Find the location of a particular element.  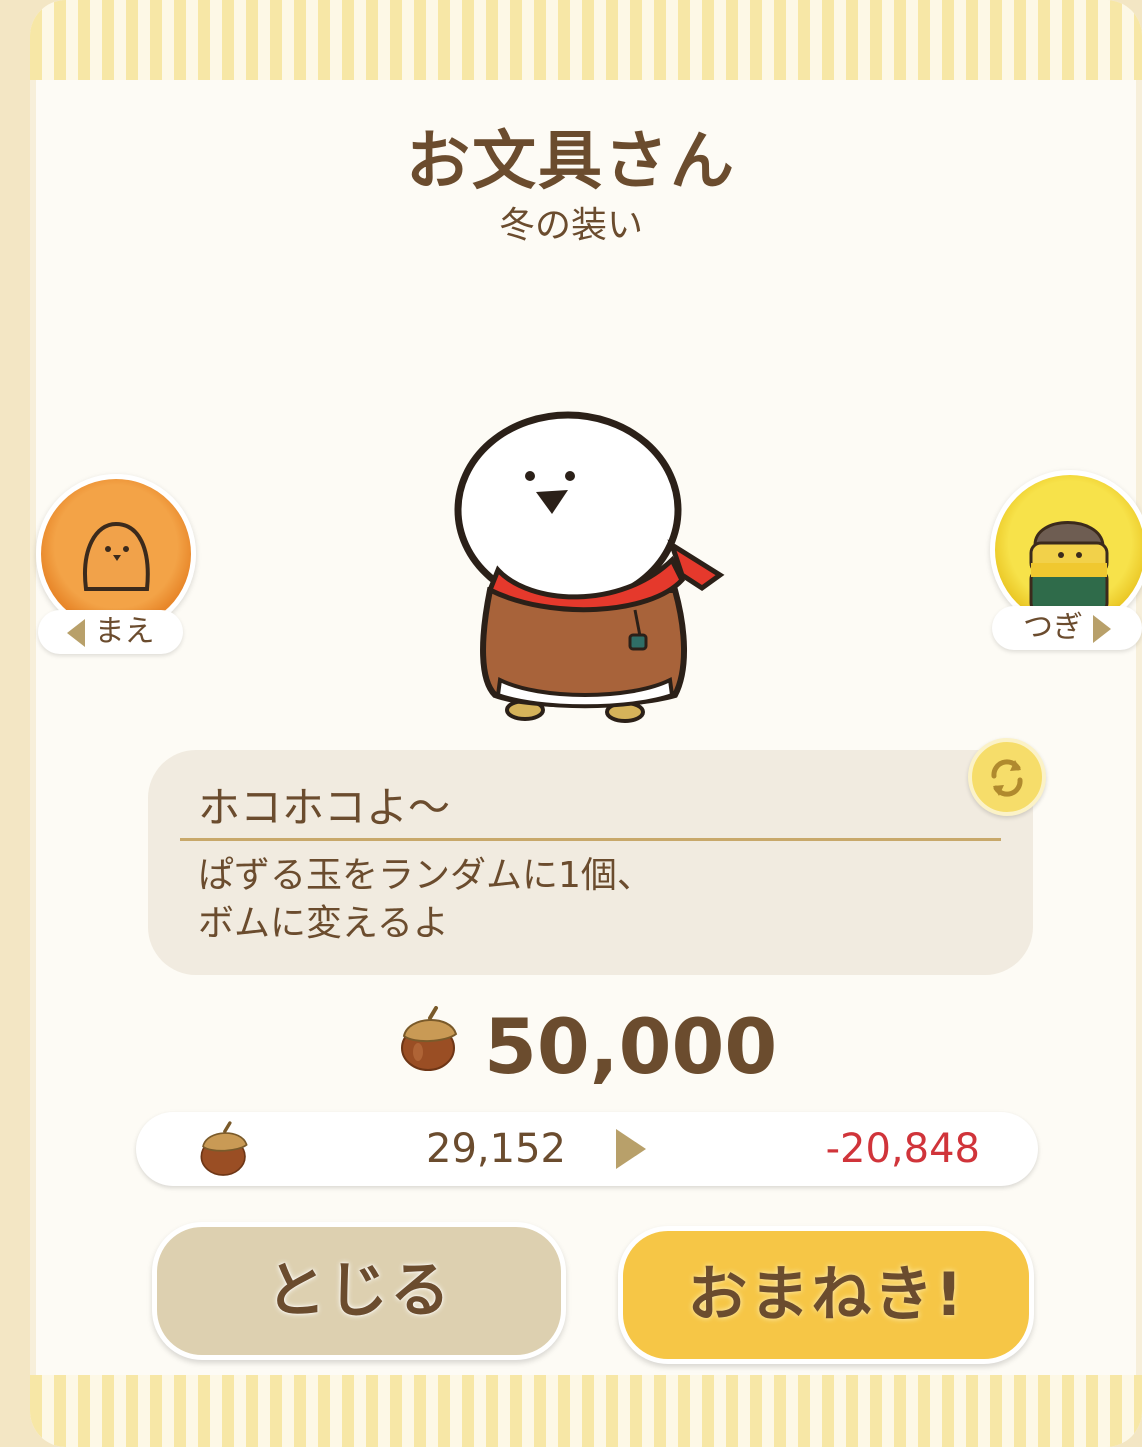

left-arrow-icon is located at coordinates (75, 632).